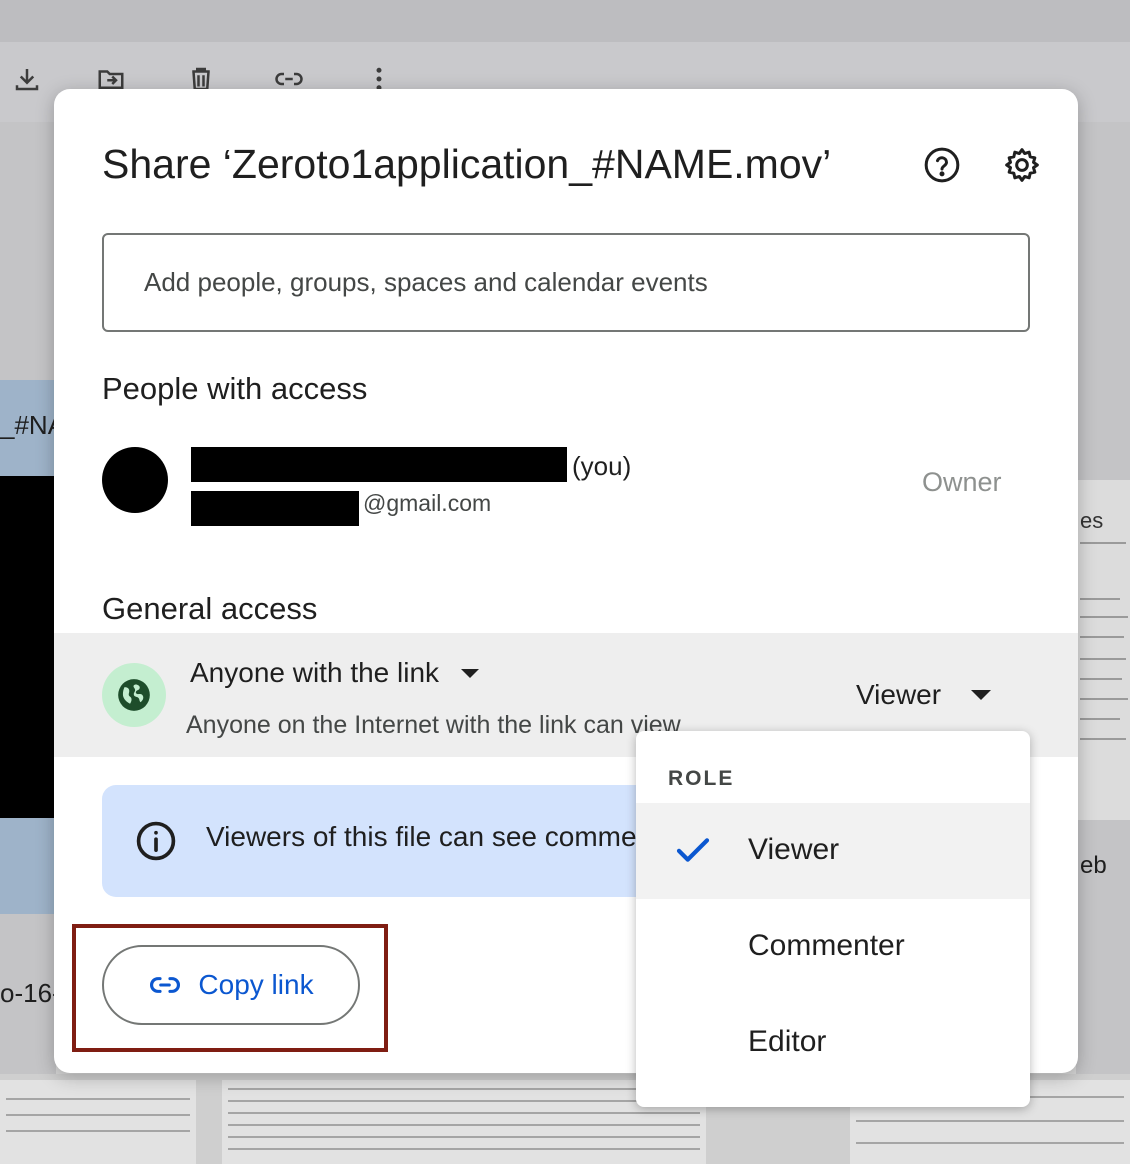  I want to click on background-video-thumbnail, so click(28, 647).